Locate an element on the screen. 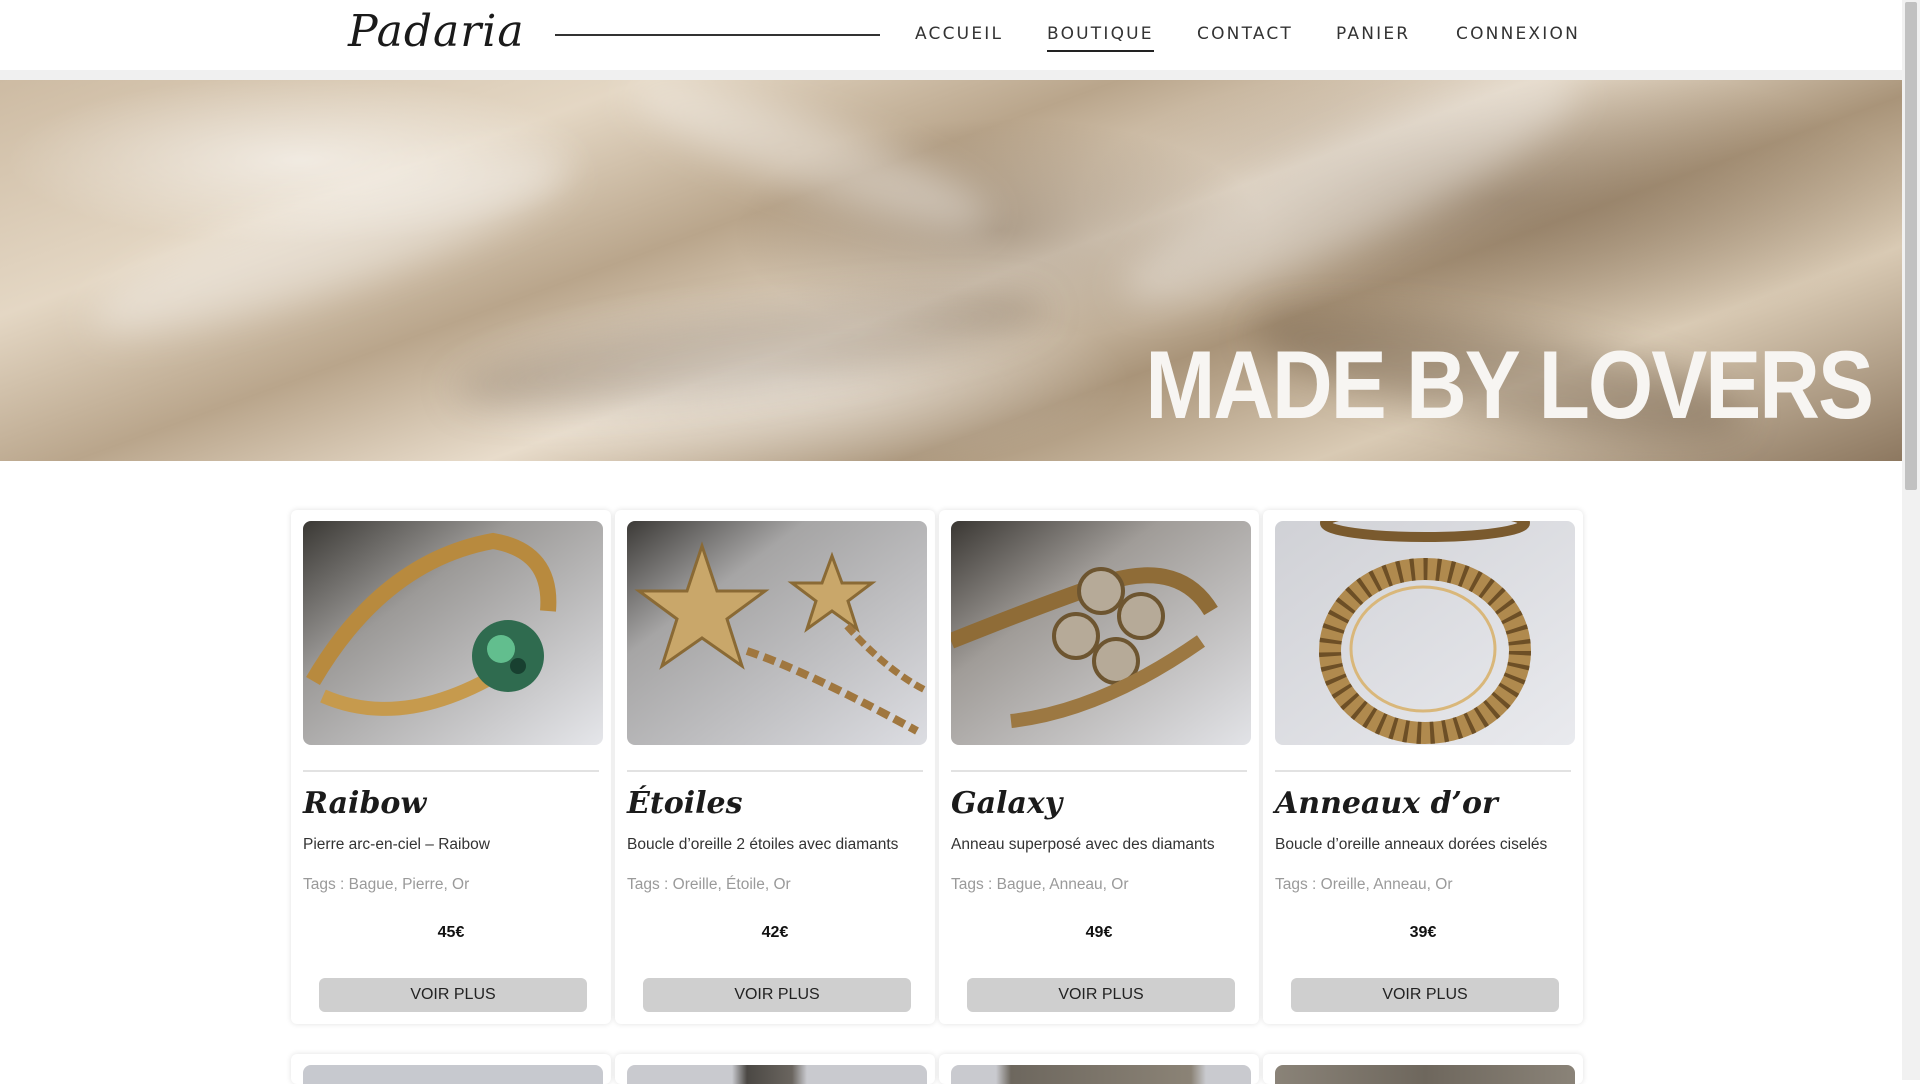 The height and width of the screenshot is (1084, 1920). nav-link-boutique: BOUTIQUE is located at coordinates (1100, 38).